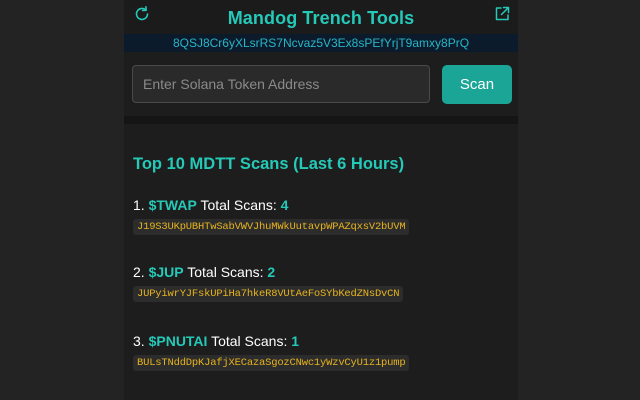  I want to click on header: Mandog Trench Tools, so click(321, 17).